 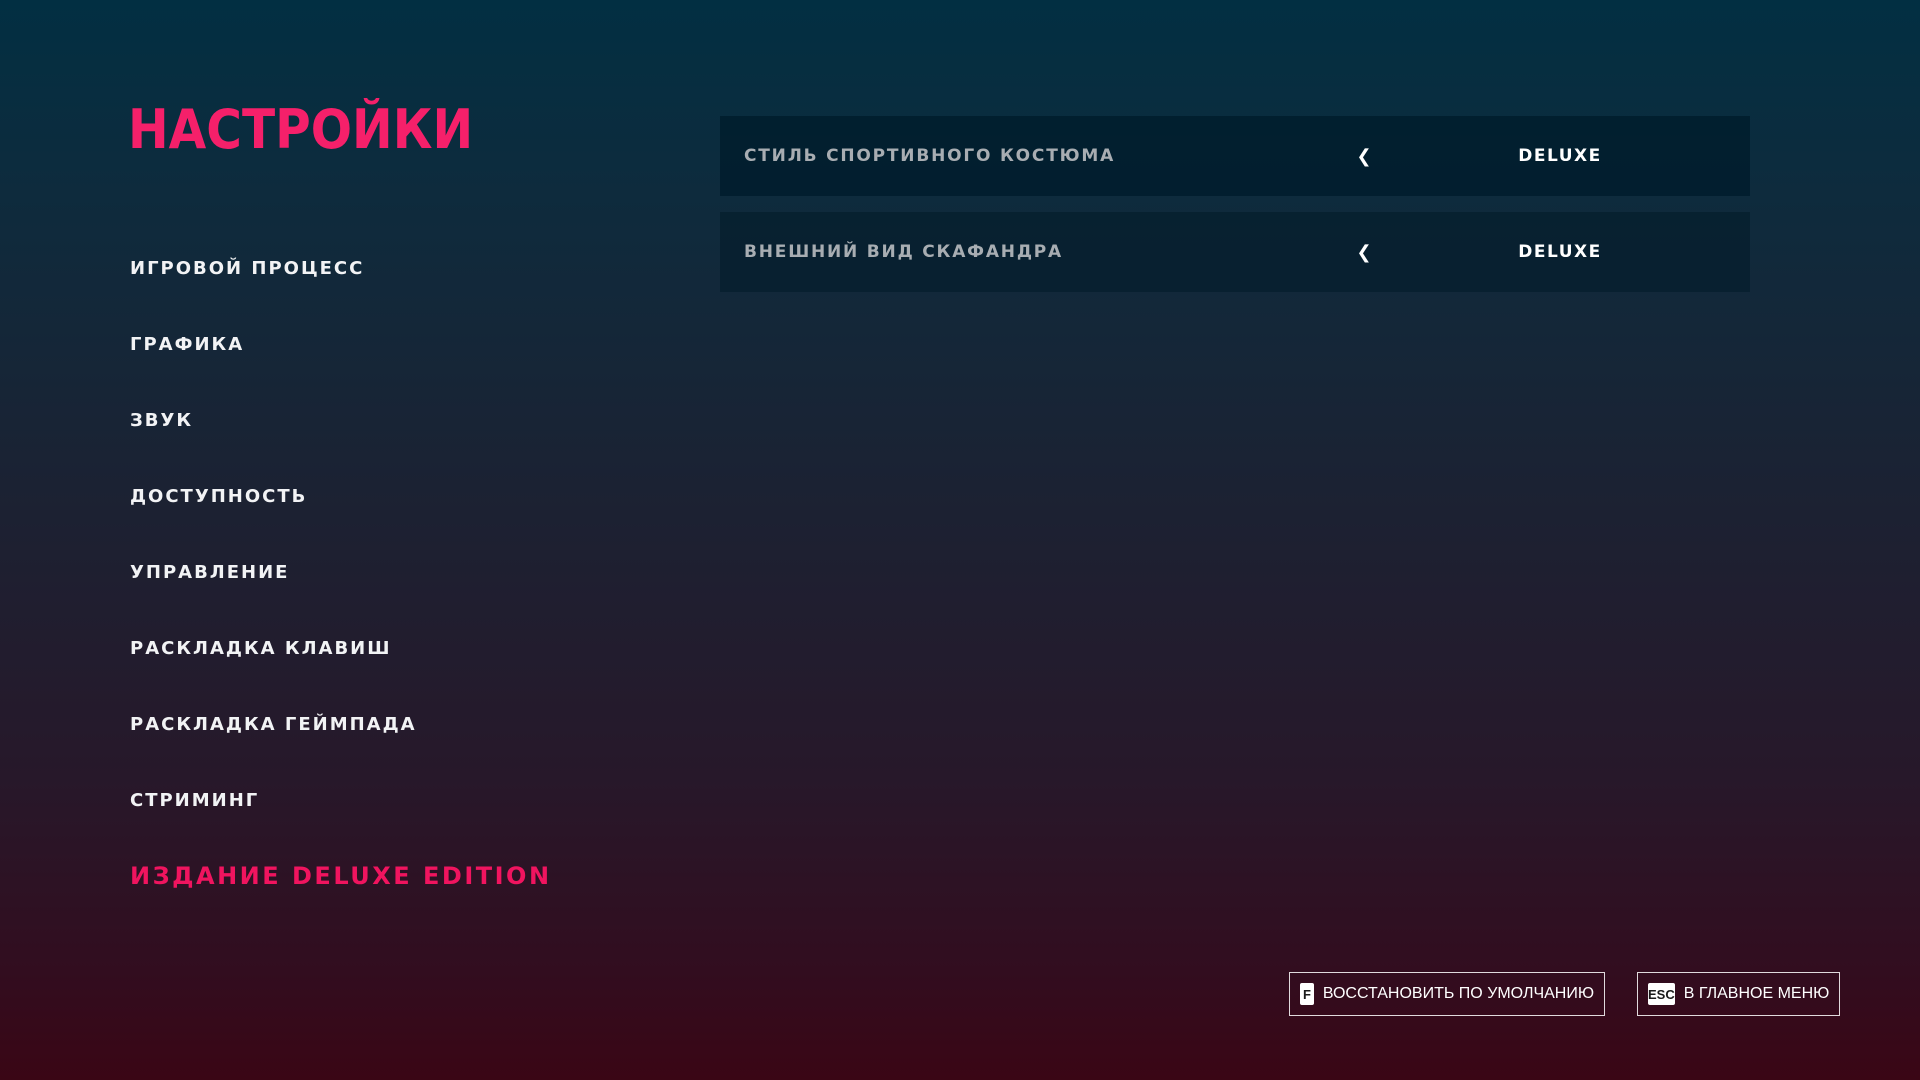 What do you see at coordinates (1756, 993) in the screenshot?
I see `main-menu-label: В ГЛАВНОЕ МЕНЮ` at bounding box center [1756, 993].